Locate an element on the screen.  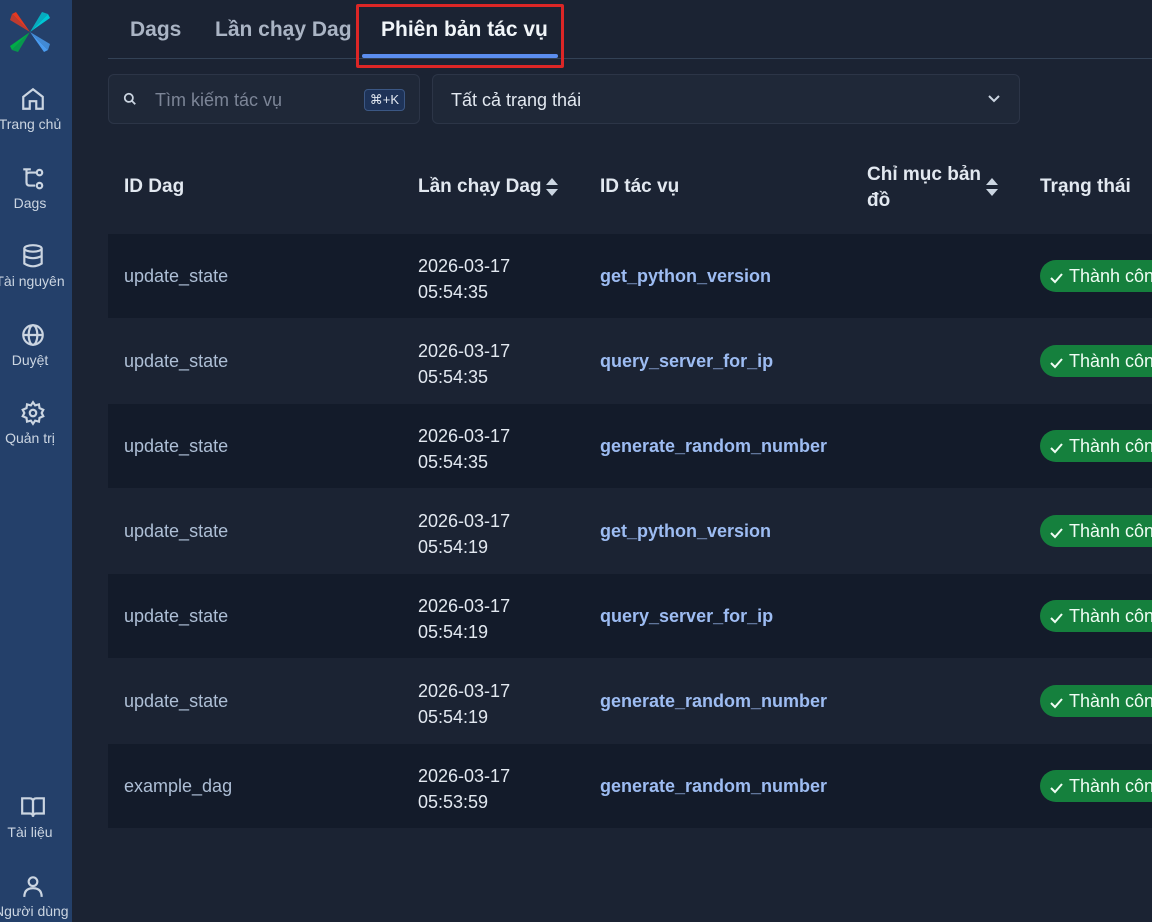
sidebar-item-label: Người dùng is located at coordinates (34, 911).